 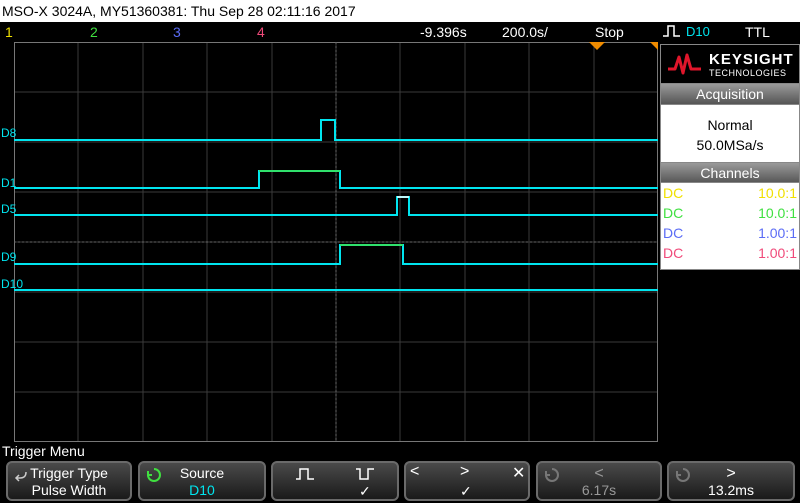 I want to click on source-value: D10, so click(x=202, y=490).